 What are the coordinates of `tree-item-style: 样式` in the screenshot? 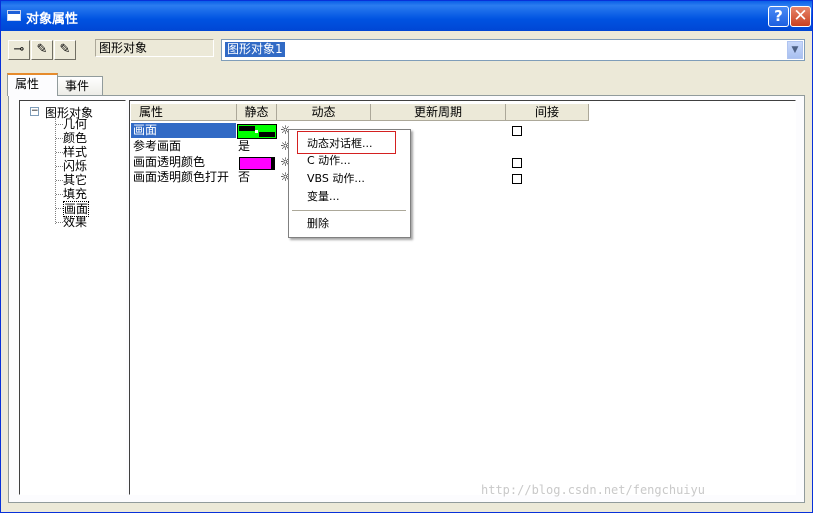 It's located at (75, 152).